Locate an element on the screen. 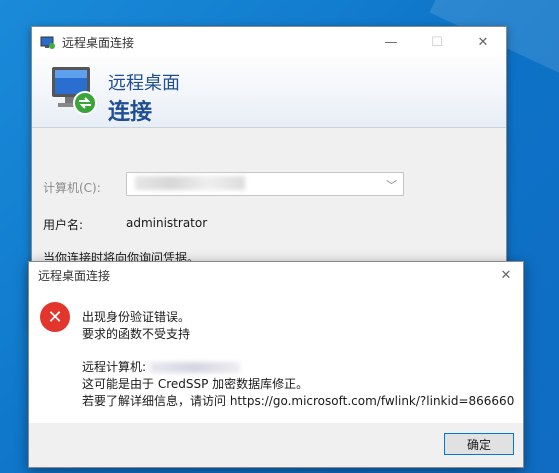 This screenshot has height=473, width=559. computer-combobox: ﹀ is located at coordinates (265, 184).